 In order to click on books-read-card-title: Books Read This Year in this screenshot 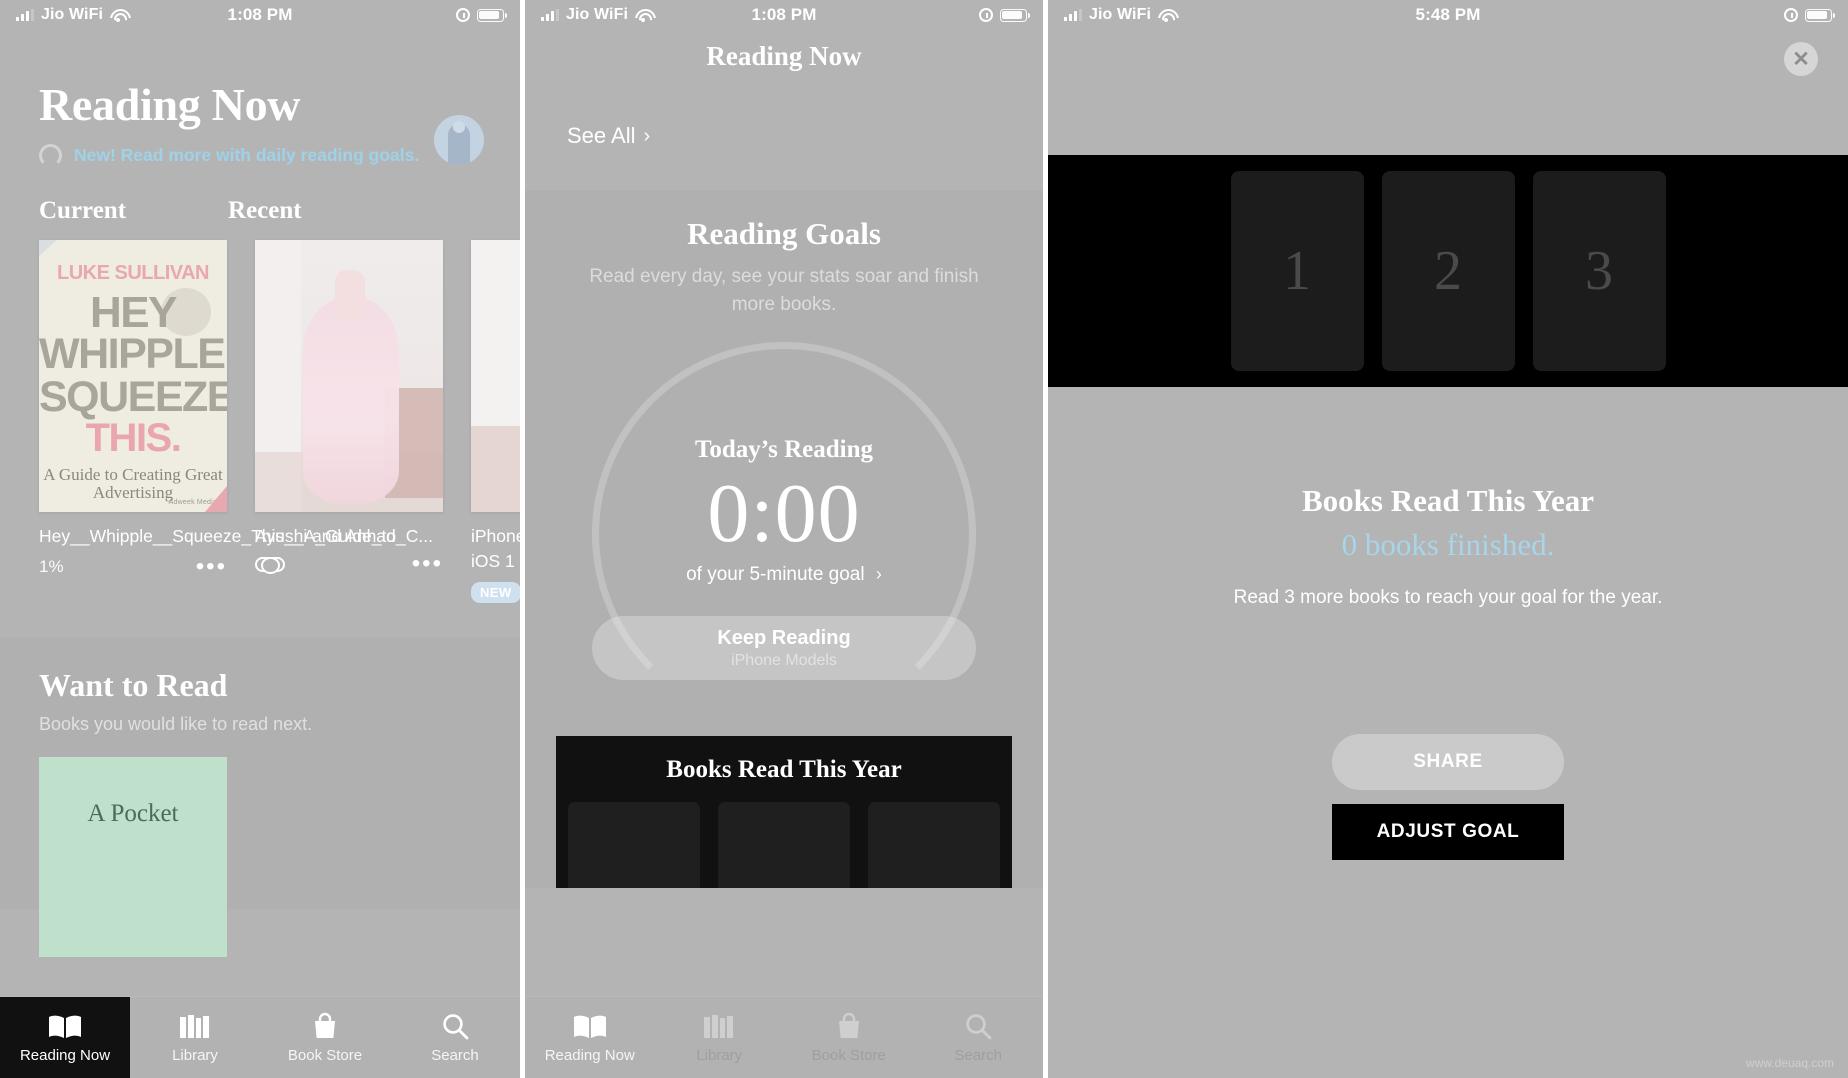, I will do `click(784, 770)`.